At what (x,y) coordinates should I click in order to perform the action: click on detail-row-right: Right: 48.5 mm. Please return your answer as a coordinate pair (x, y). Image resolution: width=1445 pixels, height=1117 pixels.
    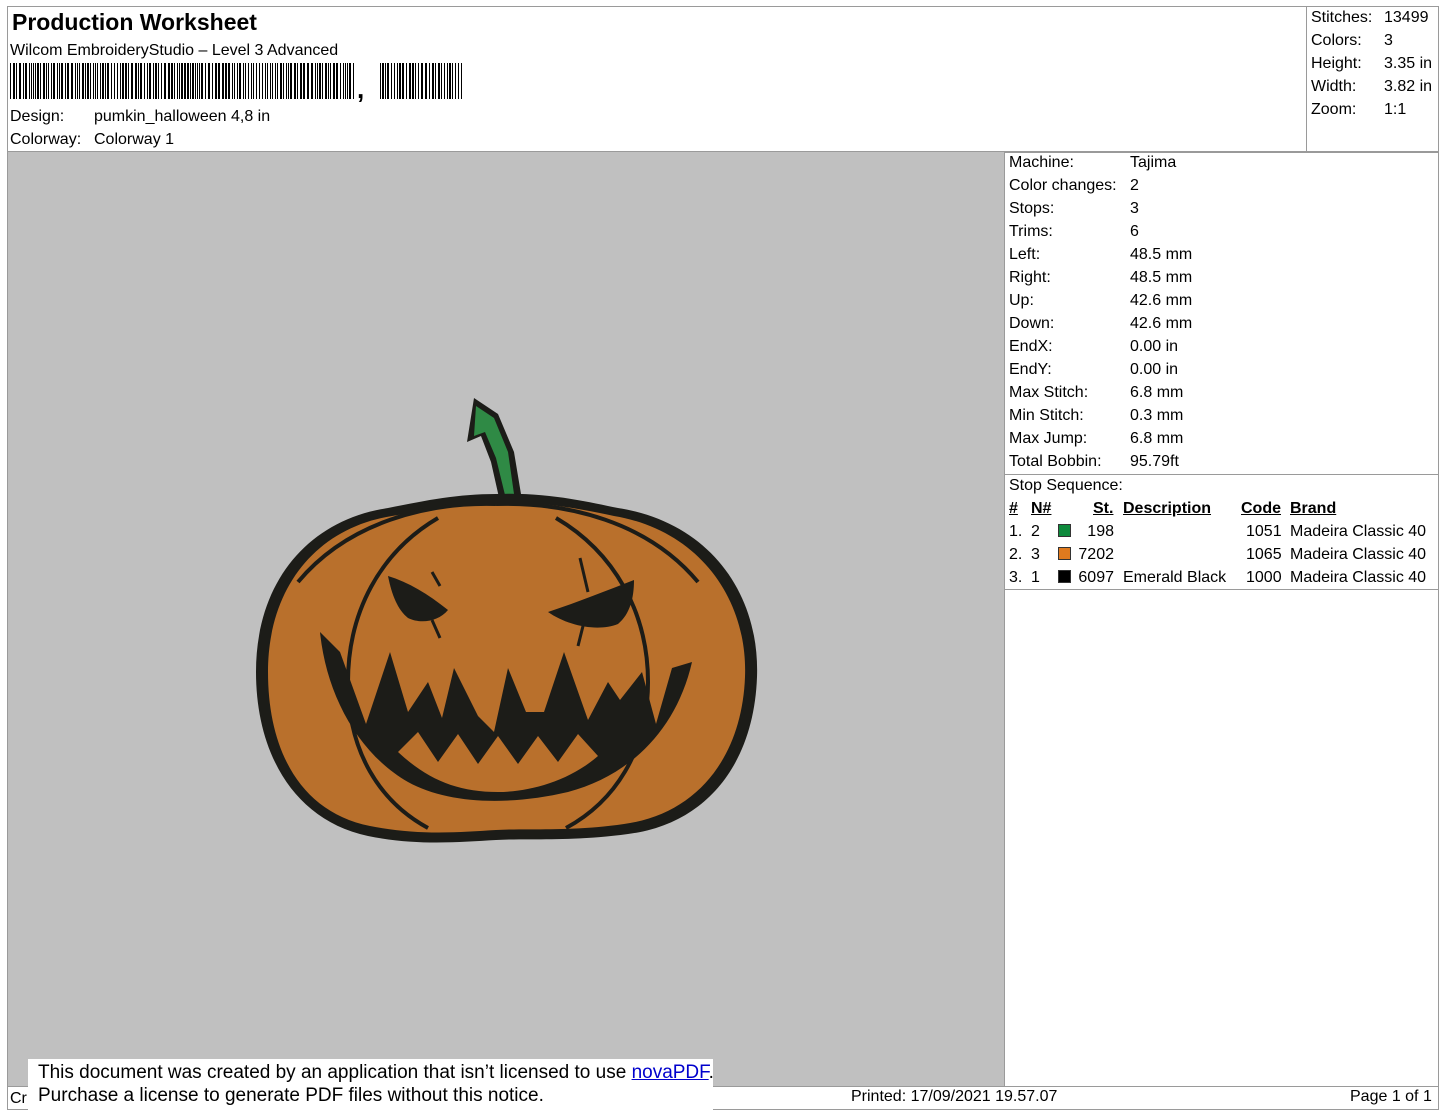
    Looking at the image, I should click on (1223, 277).